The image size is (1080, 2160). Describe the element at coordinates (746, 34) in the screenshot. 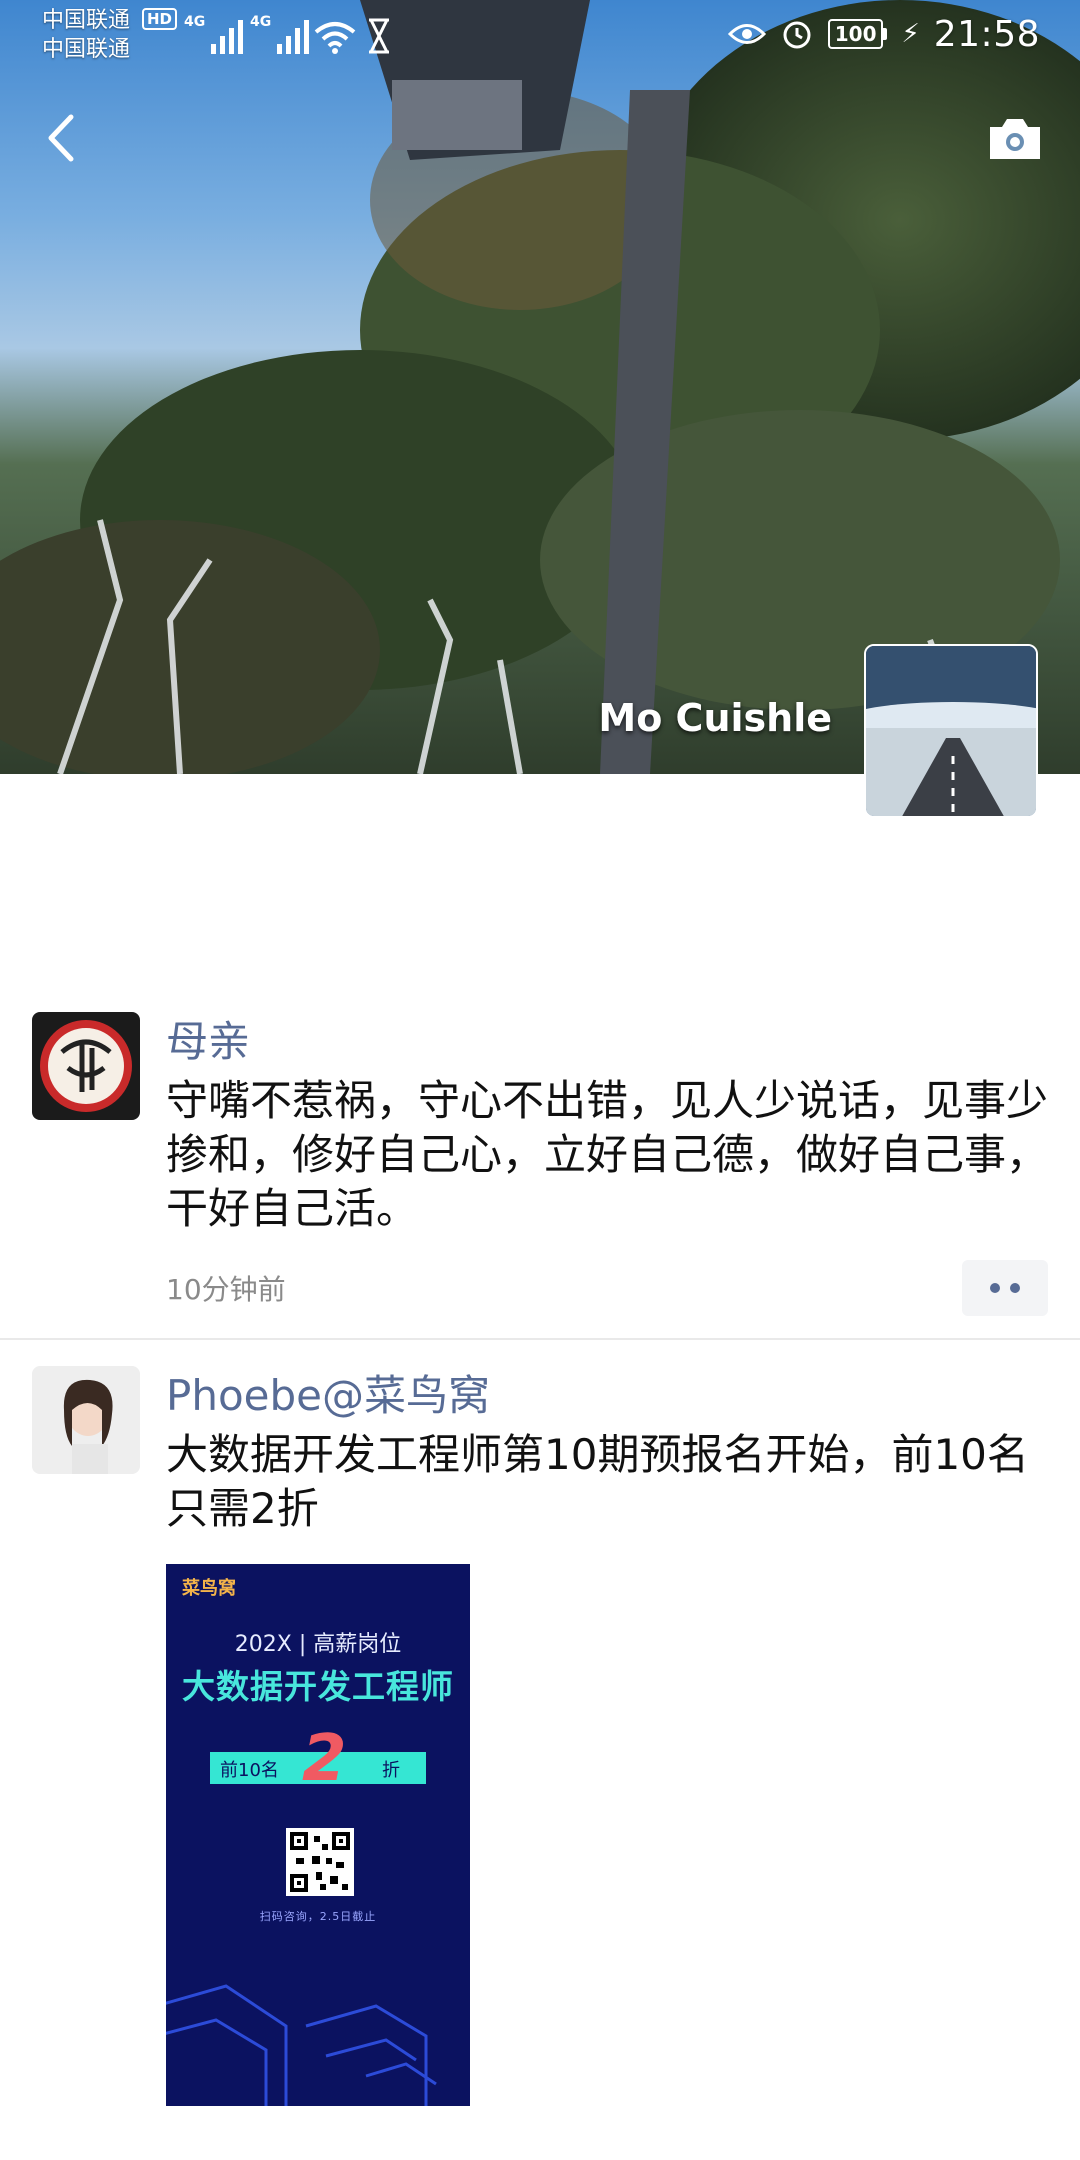

I see `eye-icon` at that location.